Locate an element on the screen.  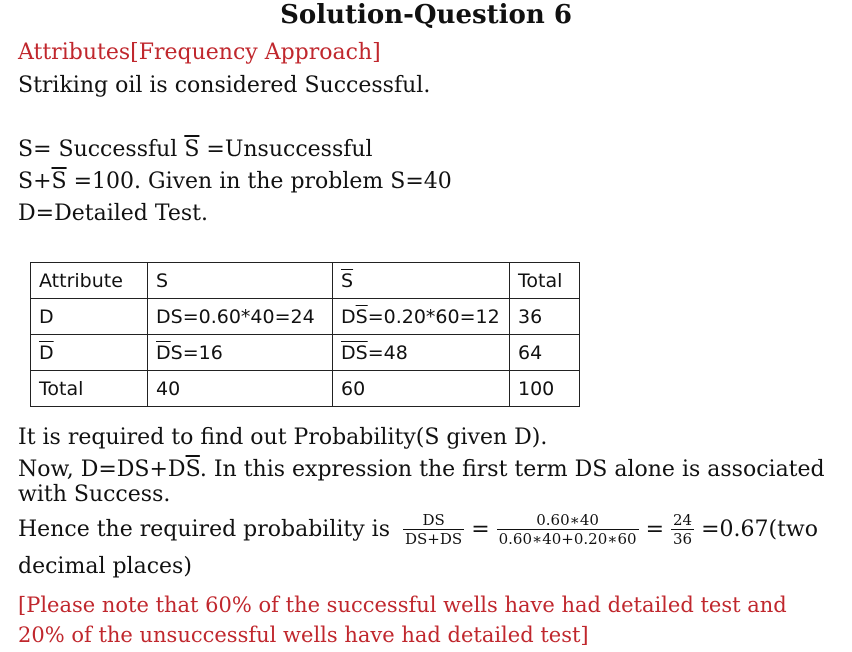
table-header-row: Attribute S S Total is located at coordinates (305, 280).